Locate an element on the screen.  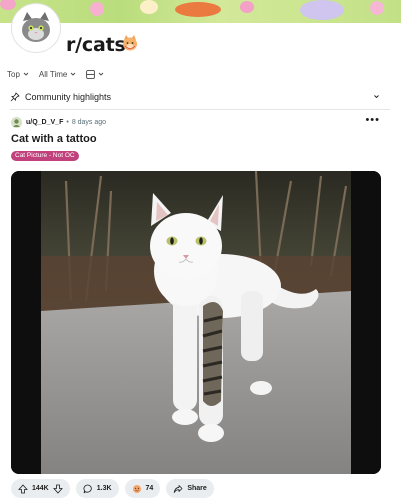
sort-dropdown: Top is located at coordinates (18, 74).